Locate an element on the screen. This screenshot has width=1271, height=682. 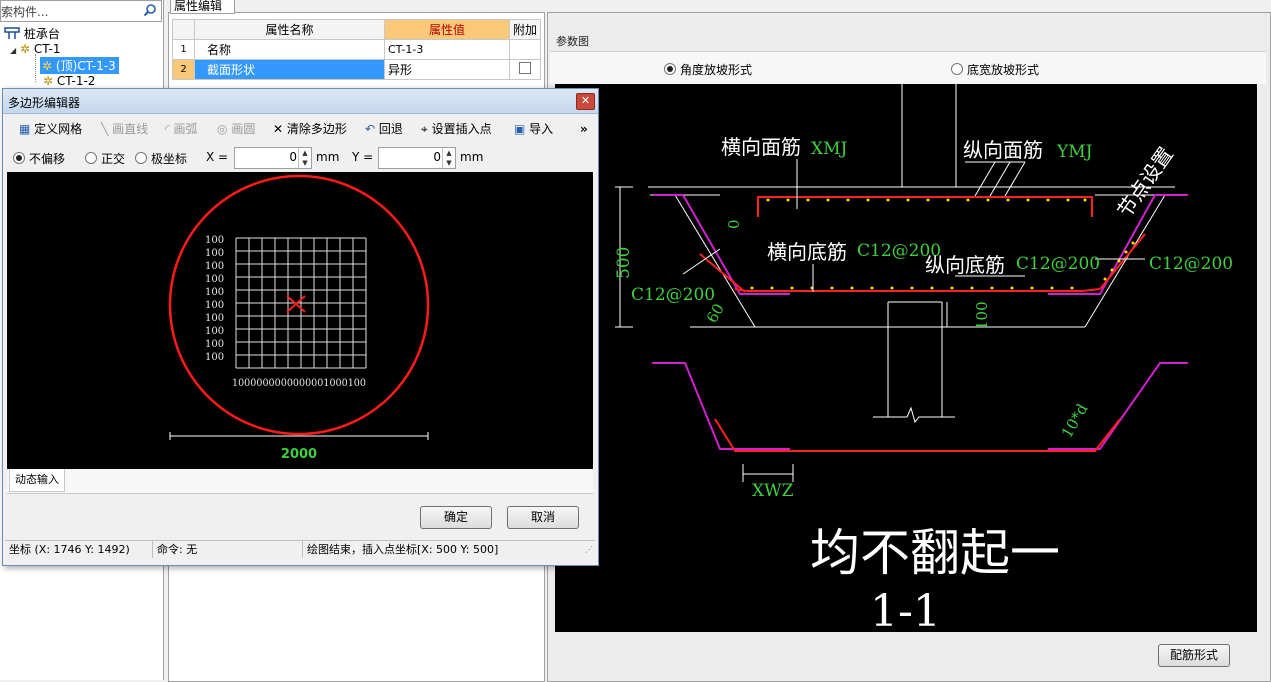
btn-label: 导入 is located at coordinates (541, 129).